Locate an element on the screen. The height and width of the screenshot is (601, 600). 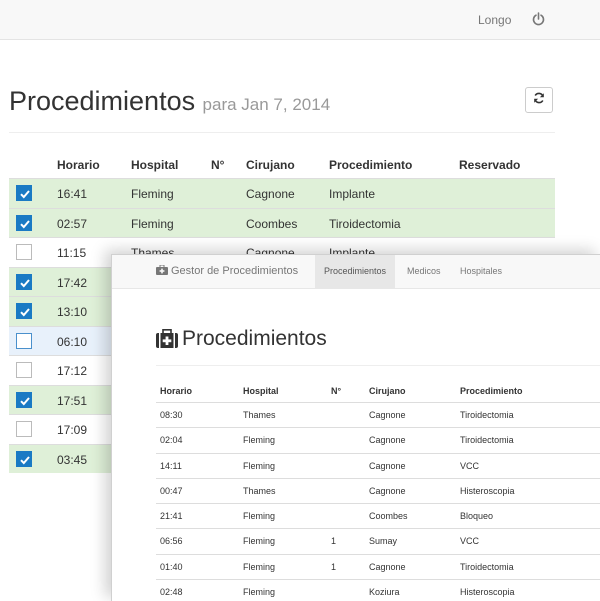
cell-time: 02:48 is located at coordinates (171, 592).